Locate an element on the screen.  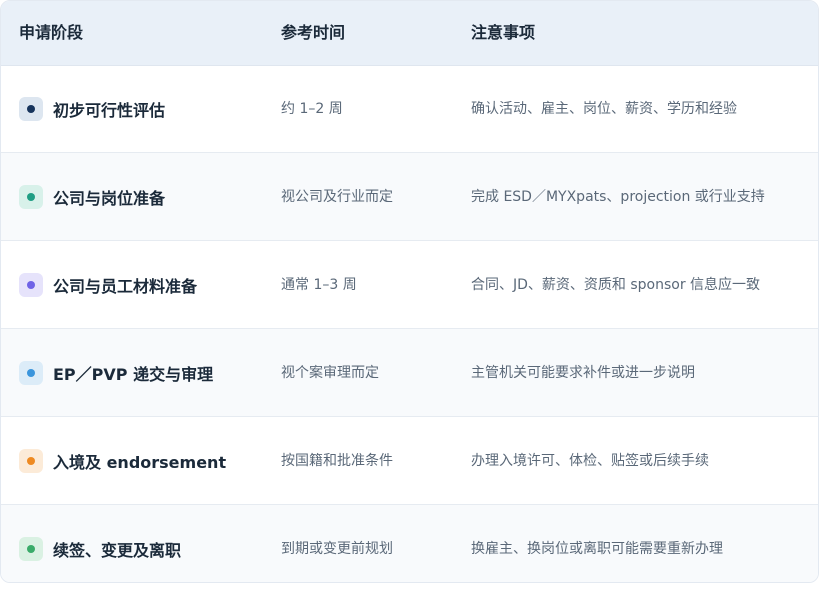
stage-cell: 初步可行性评估 is located at coordinates (92, 109).